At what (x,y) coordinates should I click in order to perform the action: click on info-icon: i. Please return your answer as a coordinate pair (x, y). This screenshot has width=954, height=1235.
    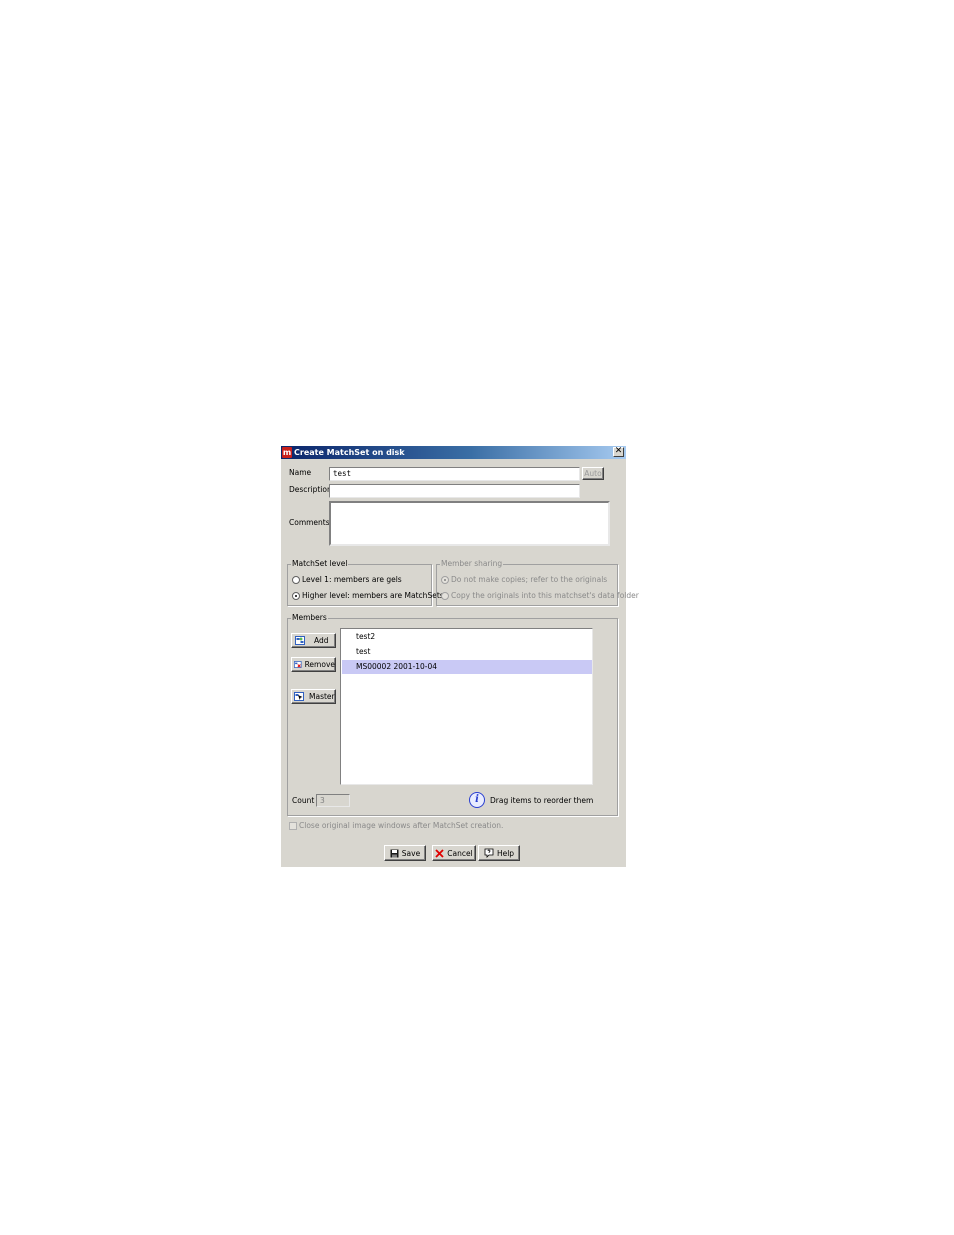
    Looking at the image, I should click on (477, 800).